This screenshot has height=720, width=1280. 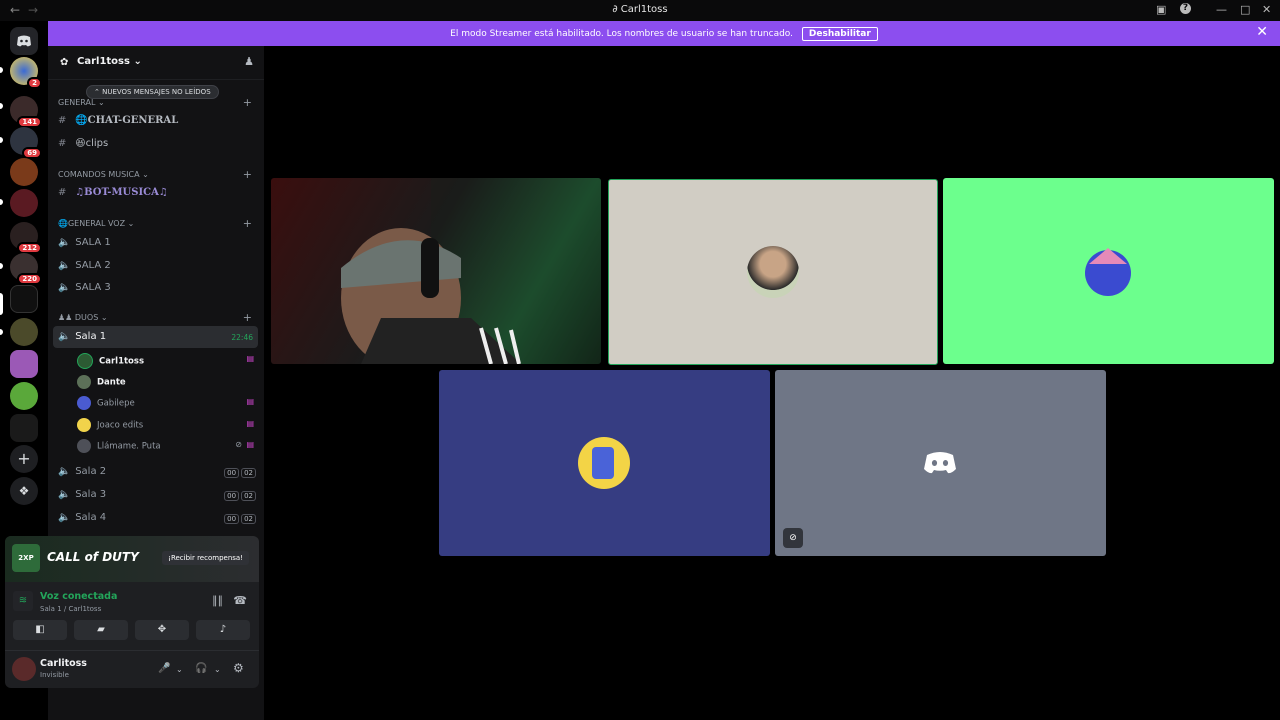 I want to click on add-server-icon: +, so click(x=24, y=459).